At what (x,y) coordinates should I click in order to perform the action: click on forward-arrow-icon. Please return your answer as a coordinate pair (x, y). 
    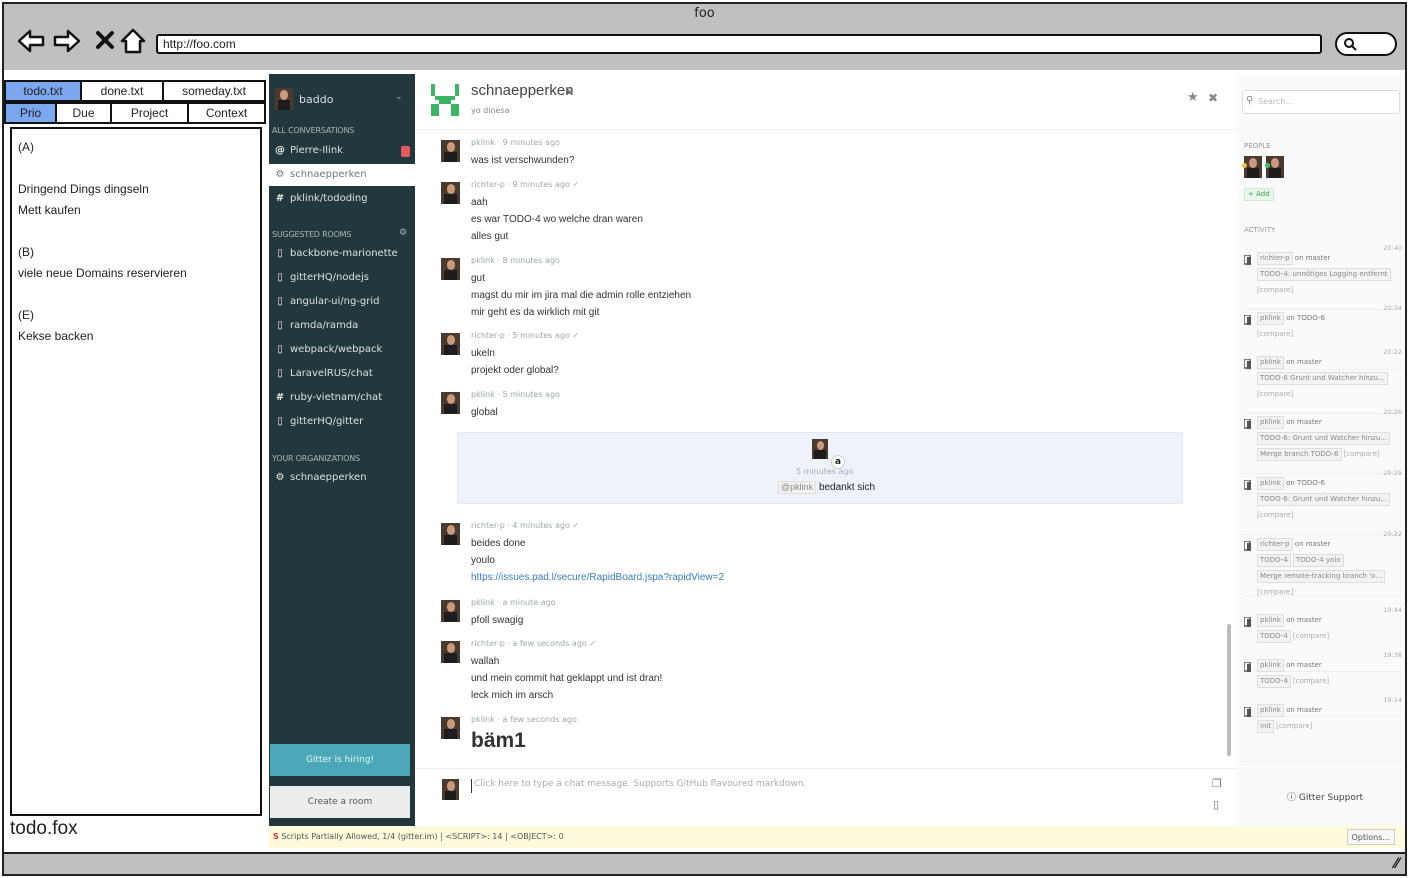
    Looking at the image, I should click on (67, 41).